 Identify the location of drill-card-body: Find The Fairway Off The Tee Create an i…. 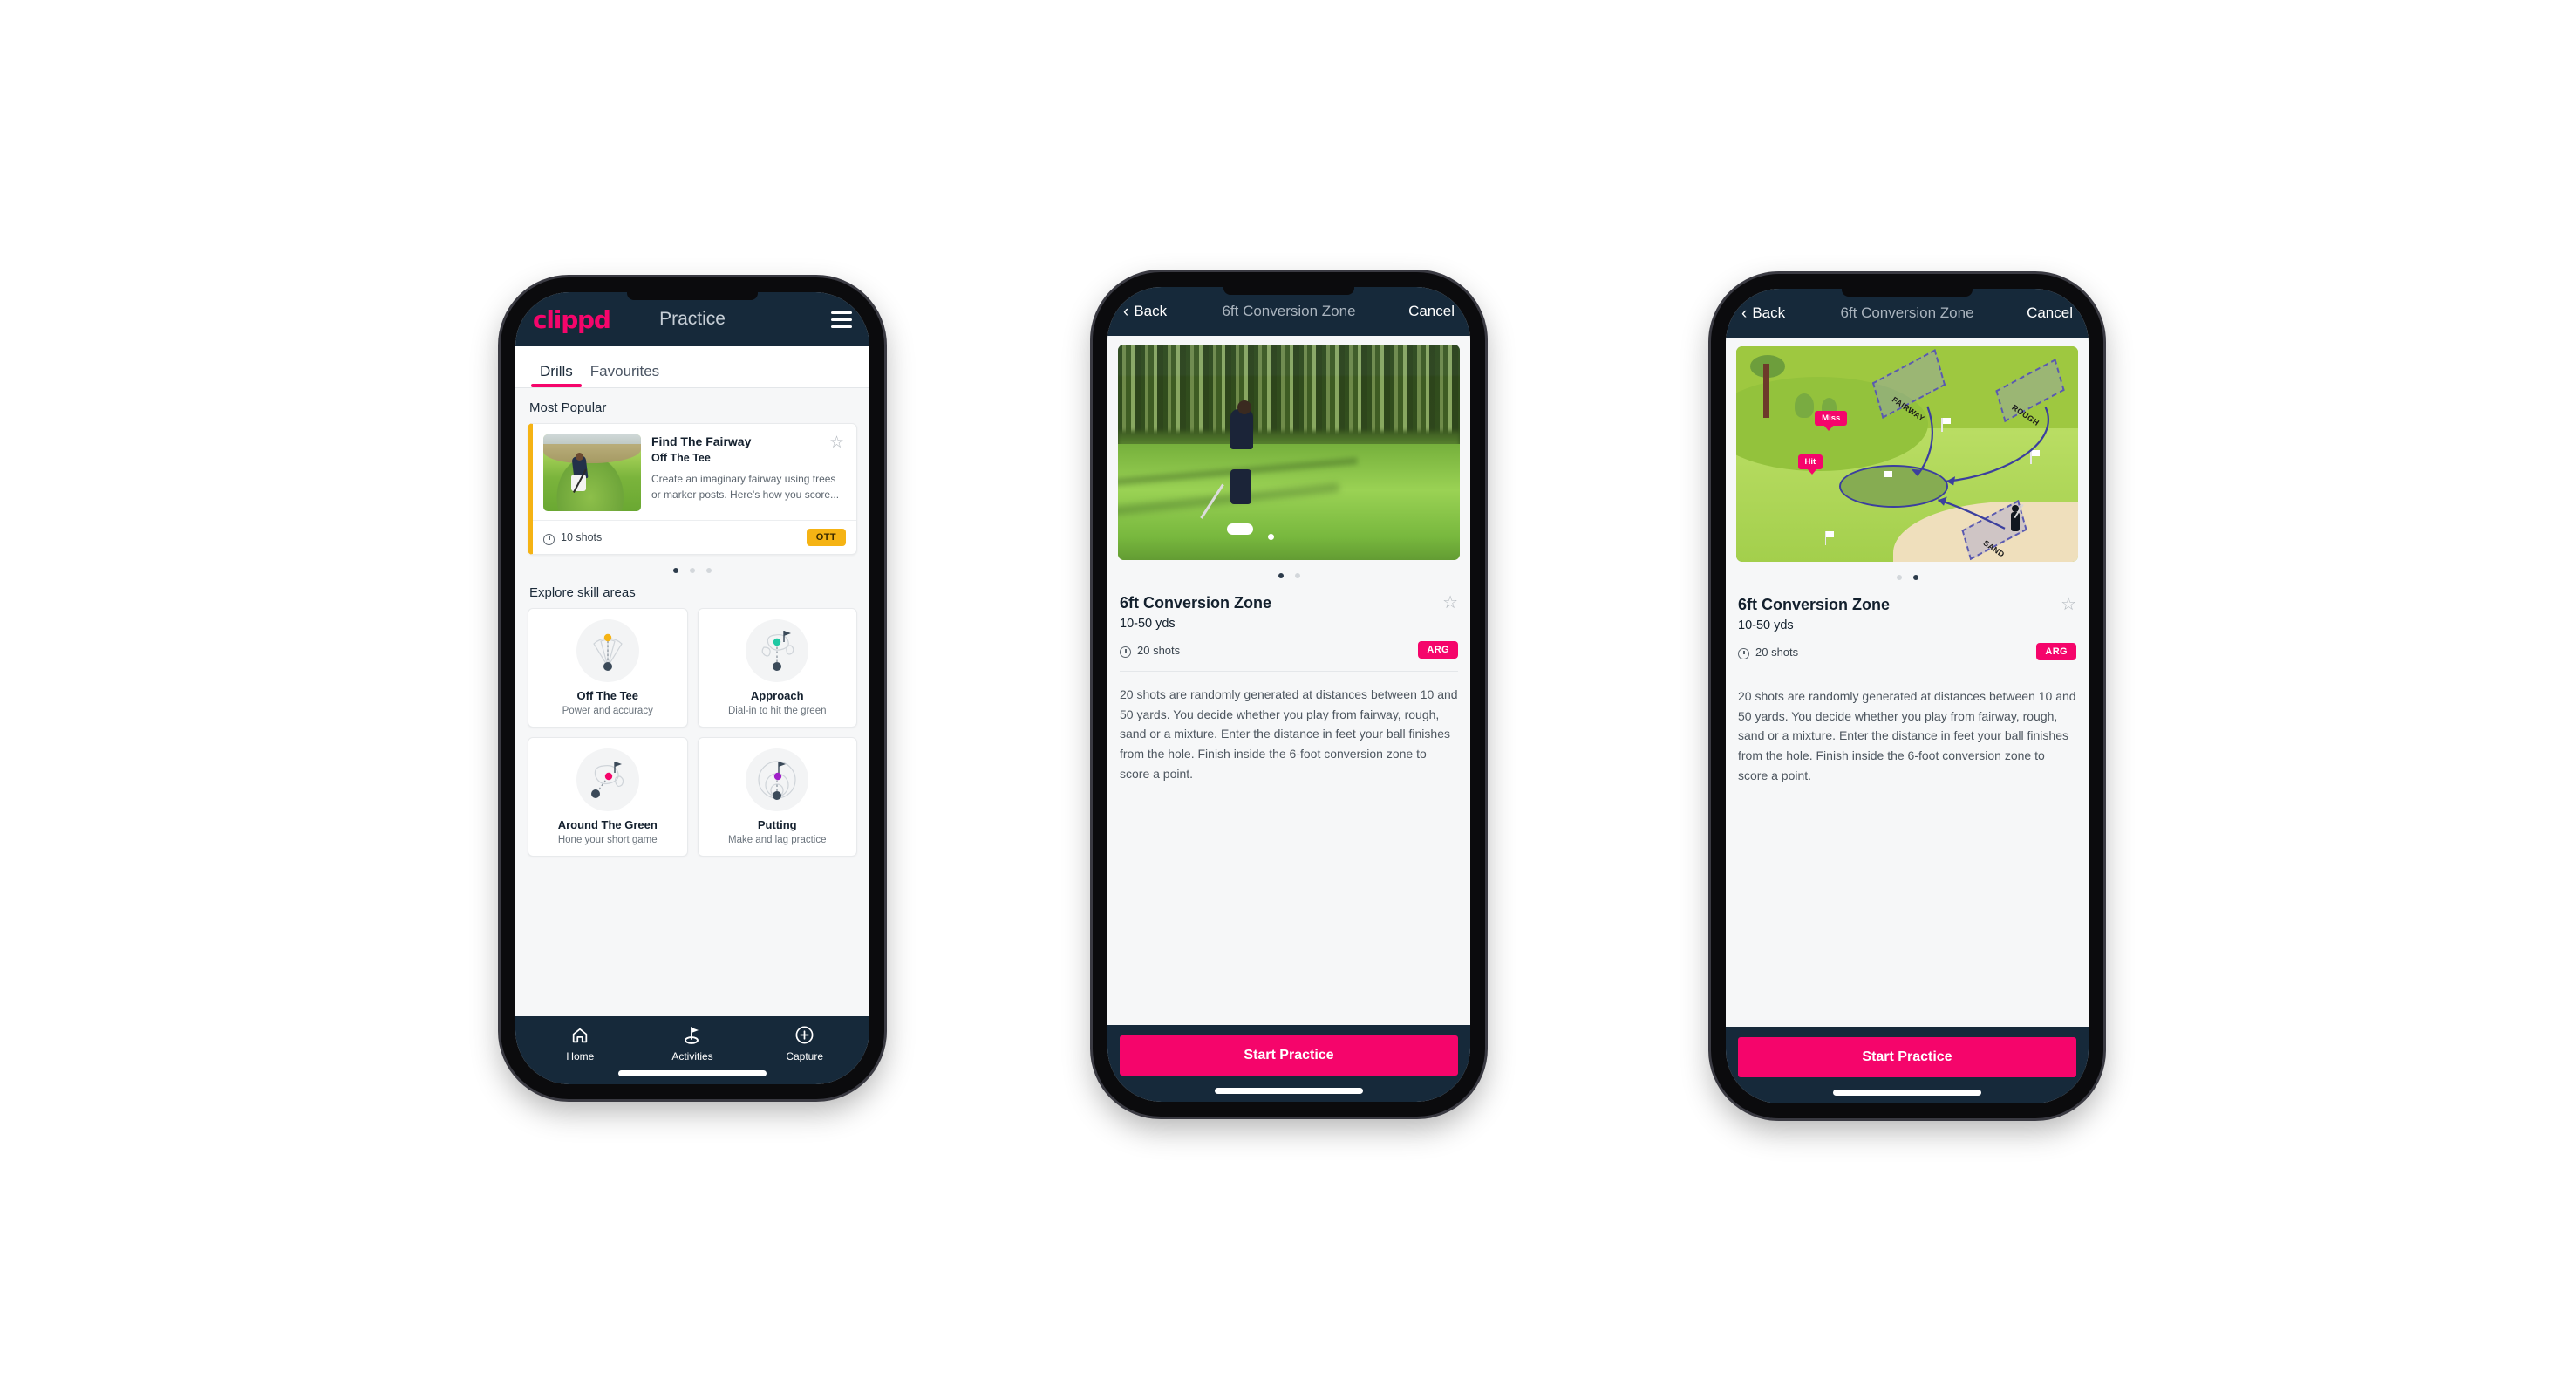
(695, 472).